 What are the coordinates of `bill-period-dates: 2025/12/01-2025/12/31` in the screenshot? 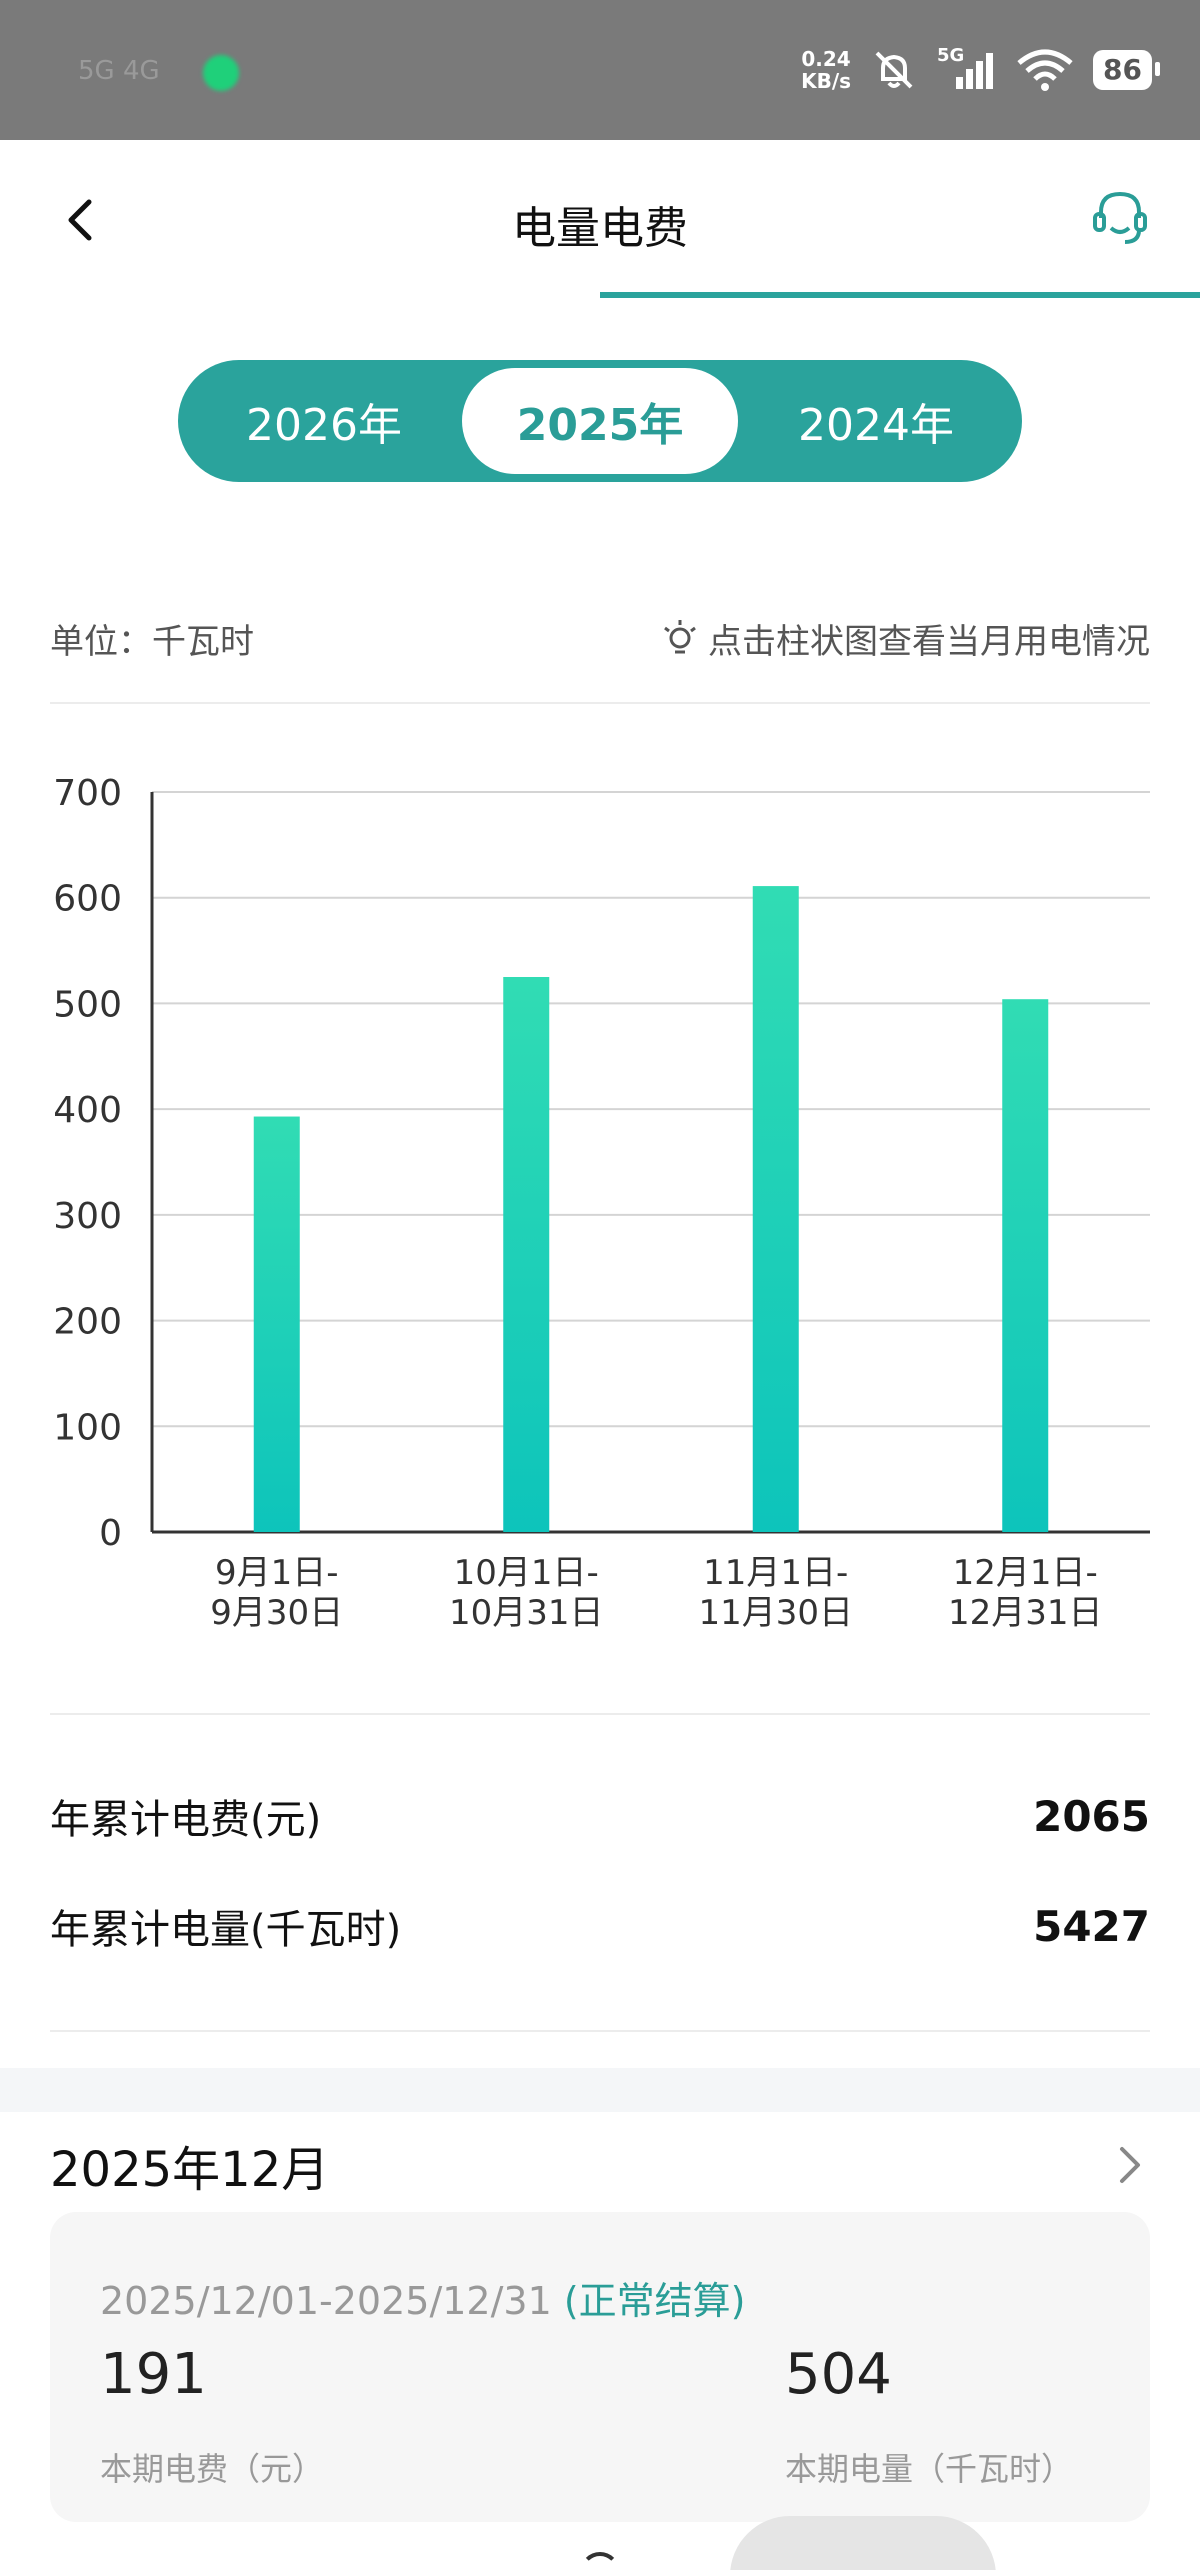 It's located at (326, 2301).